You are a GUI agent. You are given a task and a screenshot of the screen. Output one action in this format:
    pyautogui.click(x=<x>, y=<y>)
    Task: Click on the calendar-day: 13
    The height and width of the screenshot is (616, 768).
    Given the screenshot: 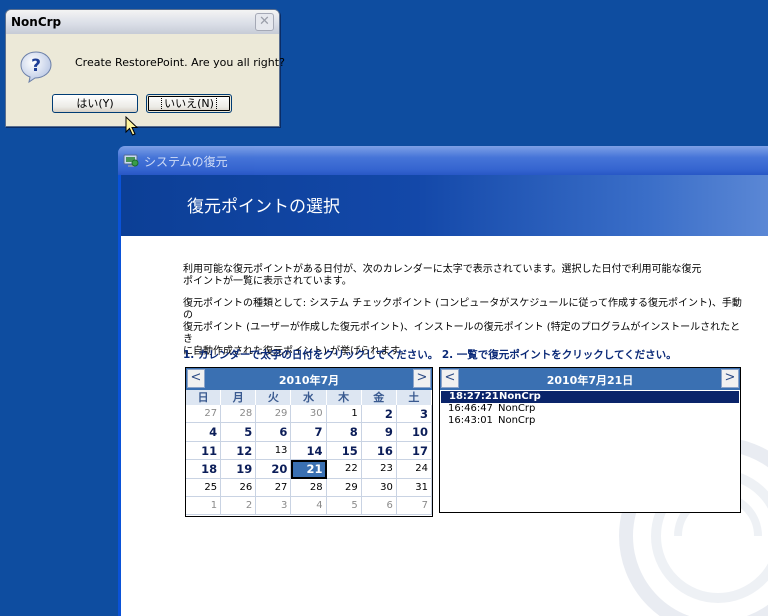 What is the action you would take?
    pyautogui.click(x=274, y=451)
    